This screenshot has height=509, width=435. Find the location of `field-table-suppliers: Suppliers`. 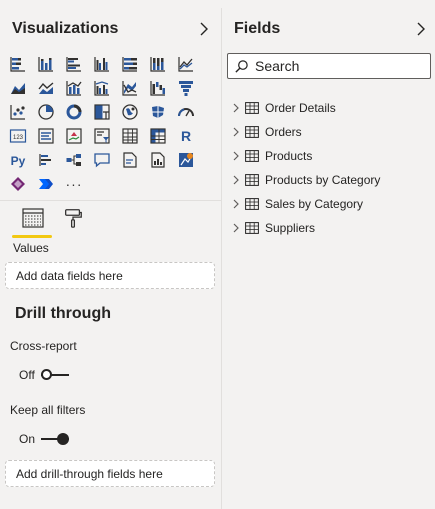

field-table-suppliers: Suppliers is located at coordinates (273, 228).